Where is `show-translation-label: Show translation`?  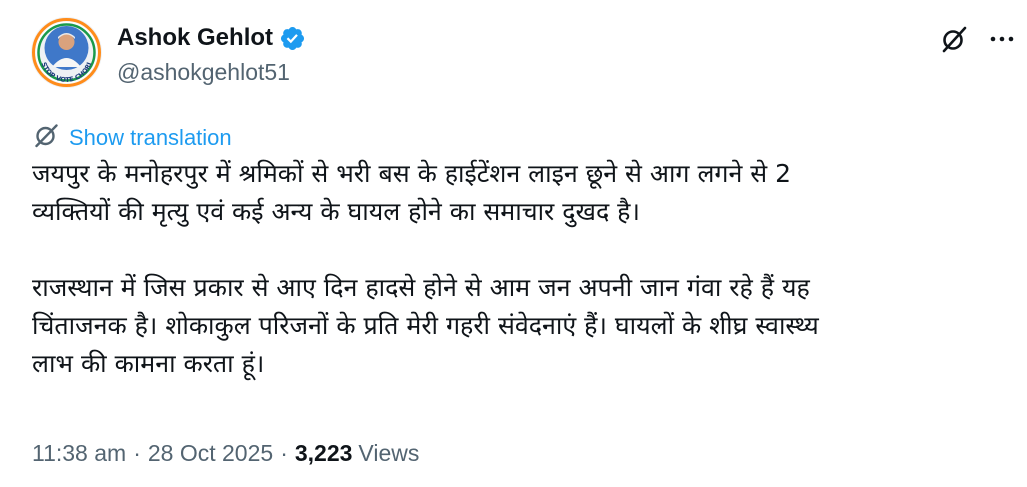 show-translation-label: Show translation is located at coordinates (150, 138).